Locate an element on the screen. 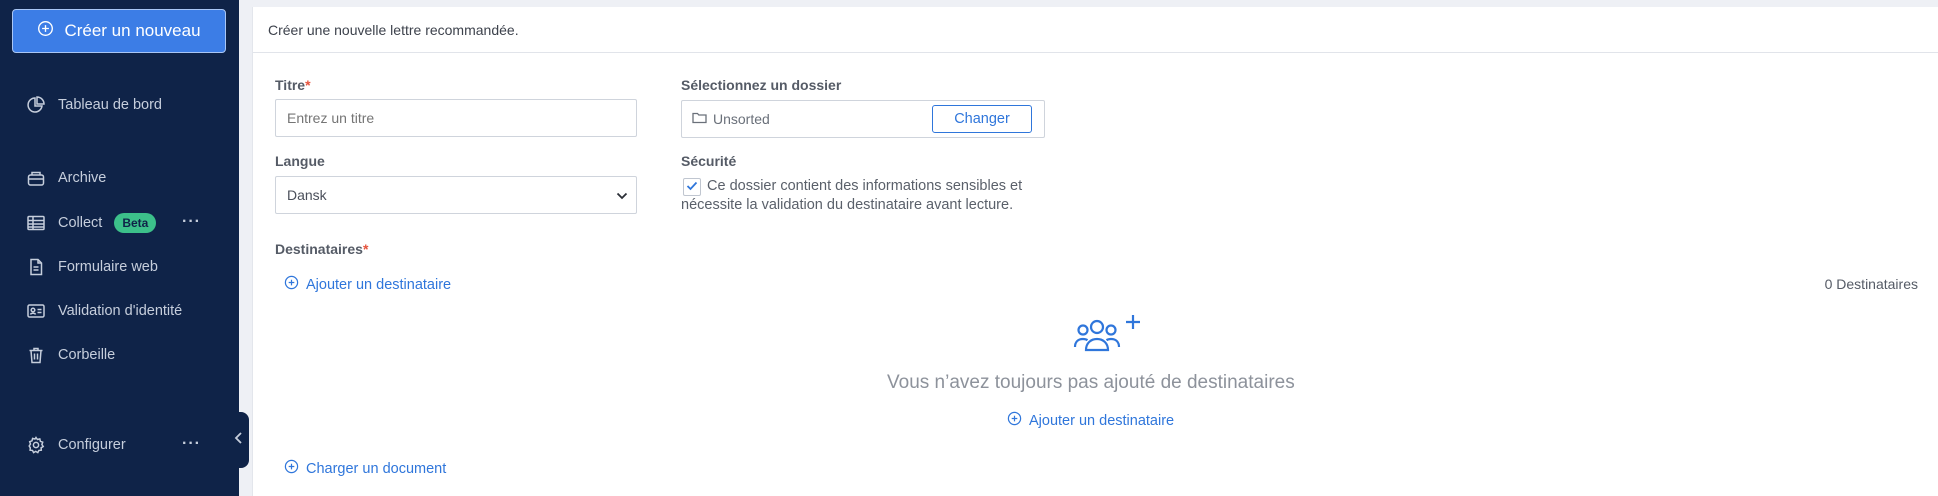 The height and width of the screenshot is (496, 1938). configure-more-icon: ··· is located at coordinates (191, 444).